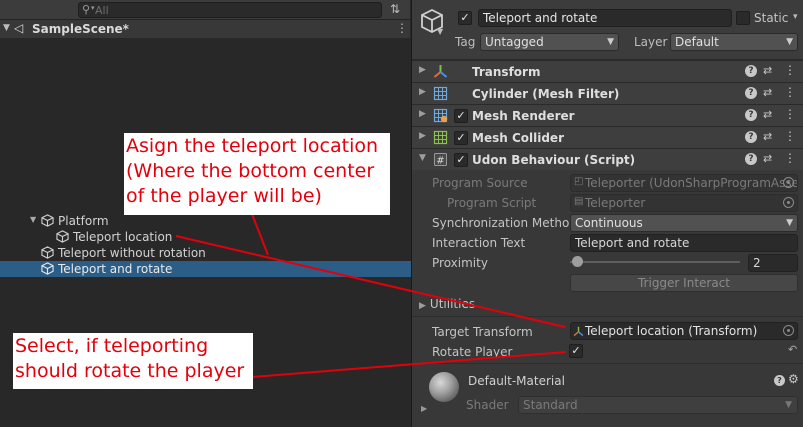  Describe the element at coordinates (684, 283) in the screenshot. I see `trigger-interact-button: Trigger Interact` at that location.